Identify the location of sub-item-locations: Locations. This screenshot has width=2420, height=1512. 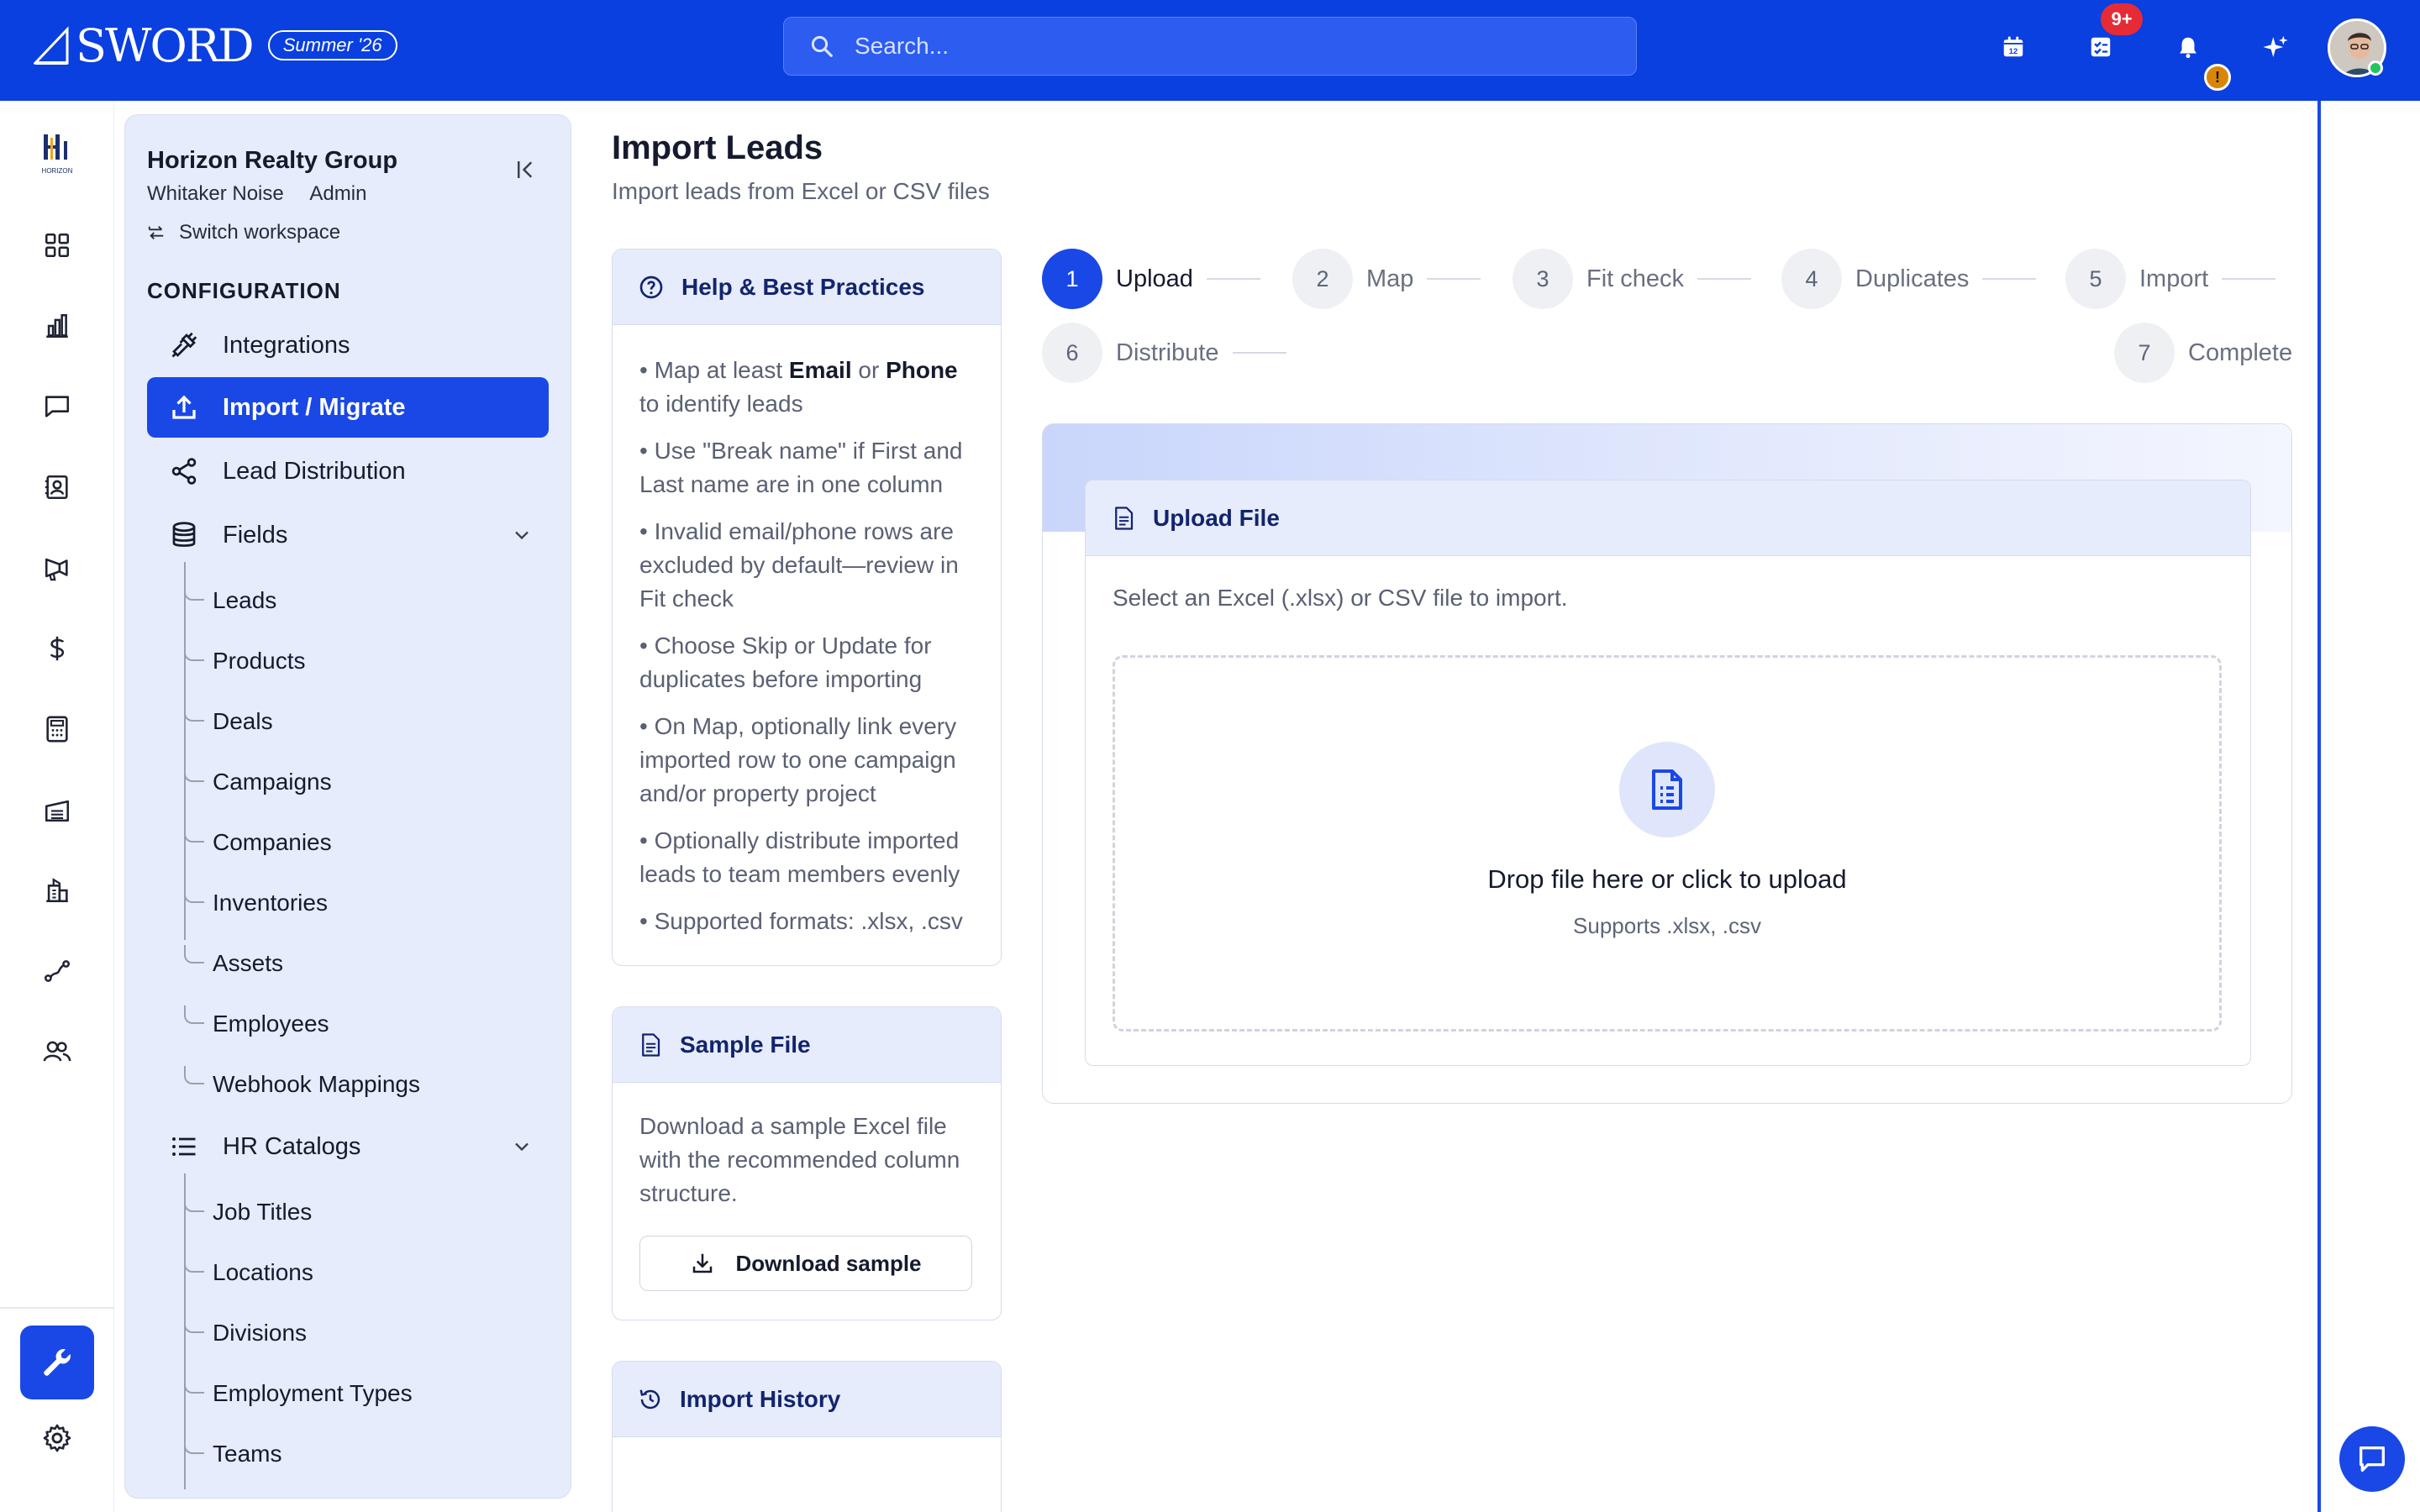
(248, 1271).